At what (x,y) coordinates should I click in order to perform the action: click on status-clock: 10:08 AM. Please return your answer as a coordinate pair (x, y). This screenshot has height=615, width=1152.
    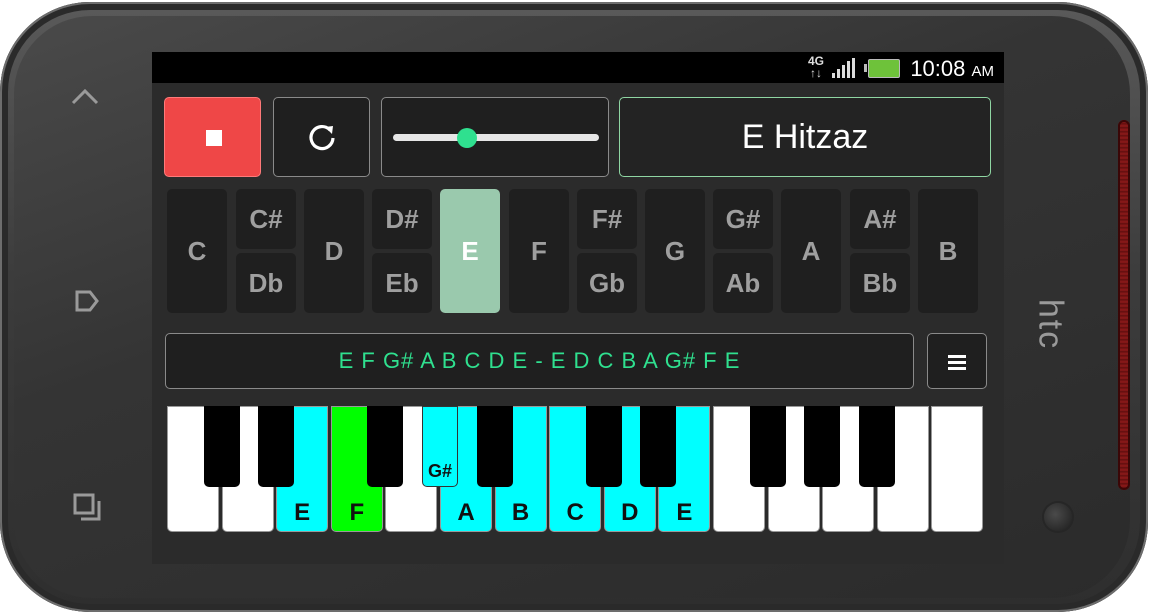
    Looking at the image, I should click on (952, 69).